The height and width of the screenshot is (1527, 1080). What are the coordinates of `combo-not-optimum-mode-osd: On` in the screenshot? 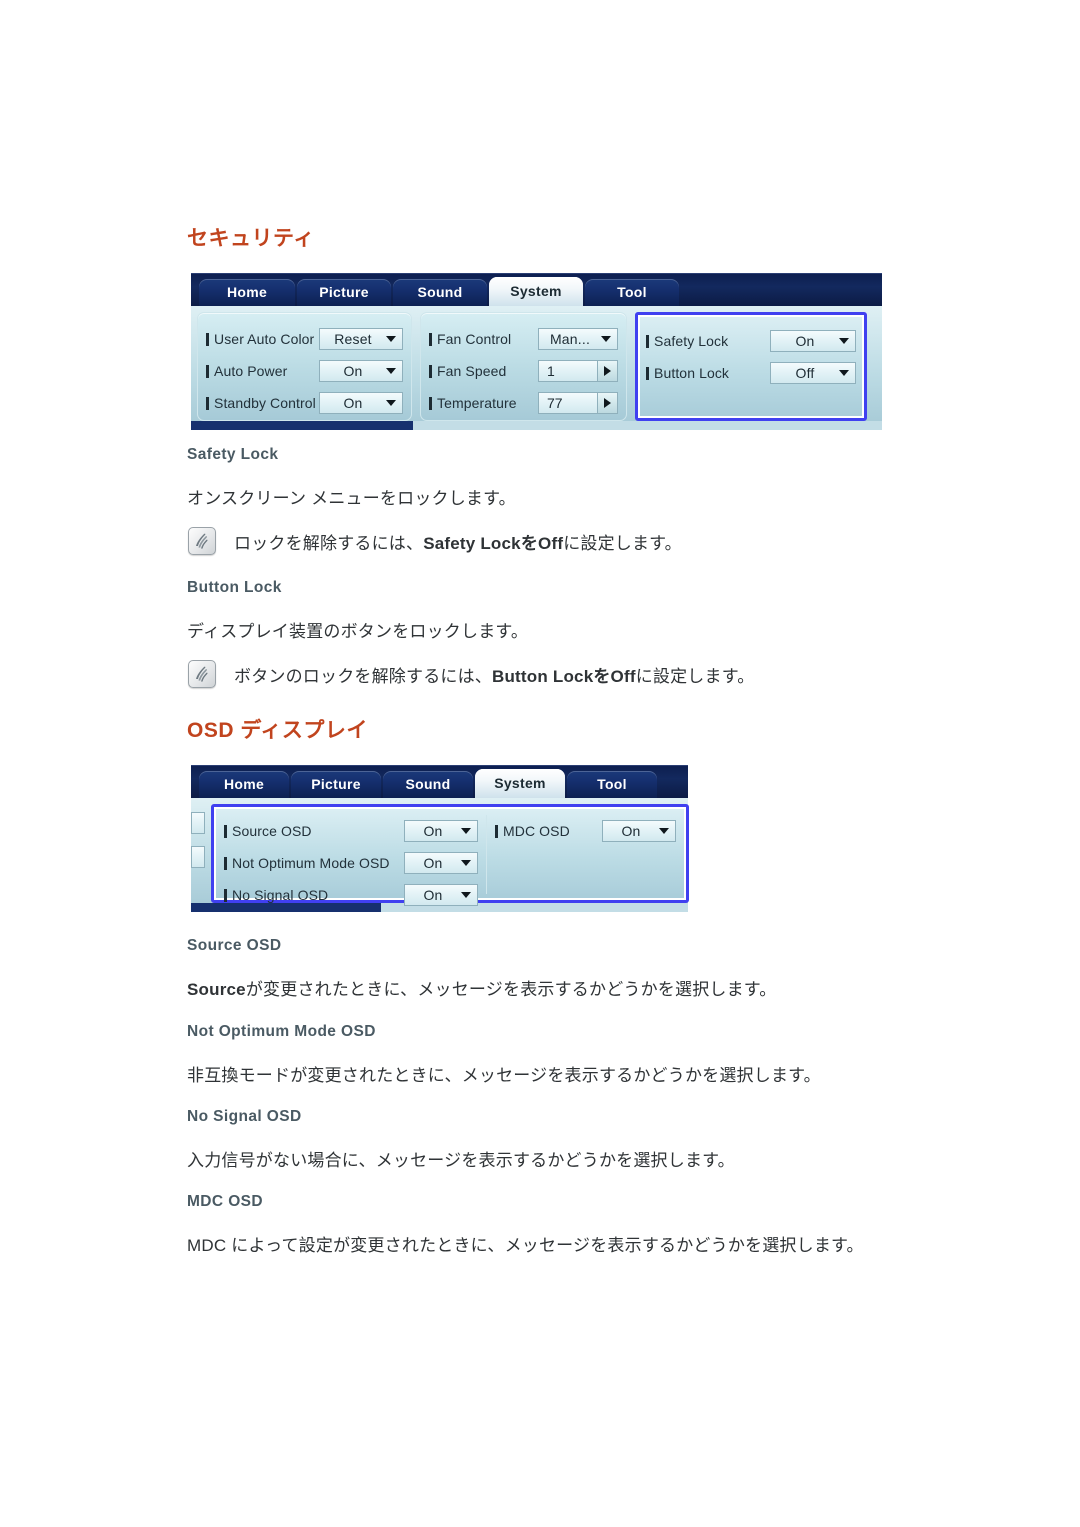 It's located at (441, 863).